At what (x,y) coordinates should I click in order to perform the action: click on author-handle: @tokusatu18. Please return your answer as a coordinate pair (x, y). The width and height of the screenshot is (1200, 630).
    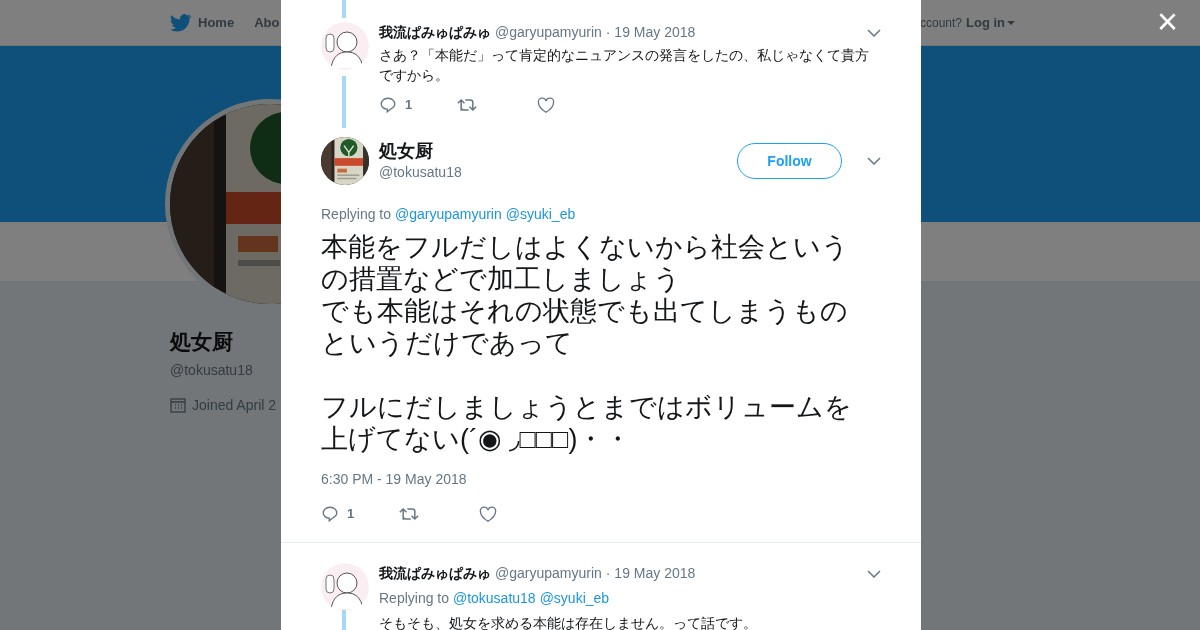
    Looking at the image, I should click on (420, 172).